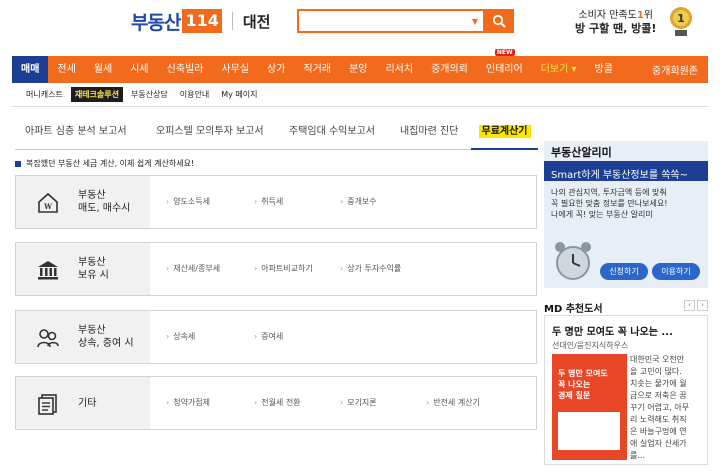 The image size is (720, 474). Describe the element at coordinates (358, 202) in the screenshot. I see `link-brokerage-fee: 중개보수` at that location.